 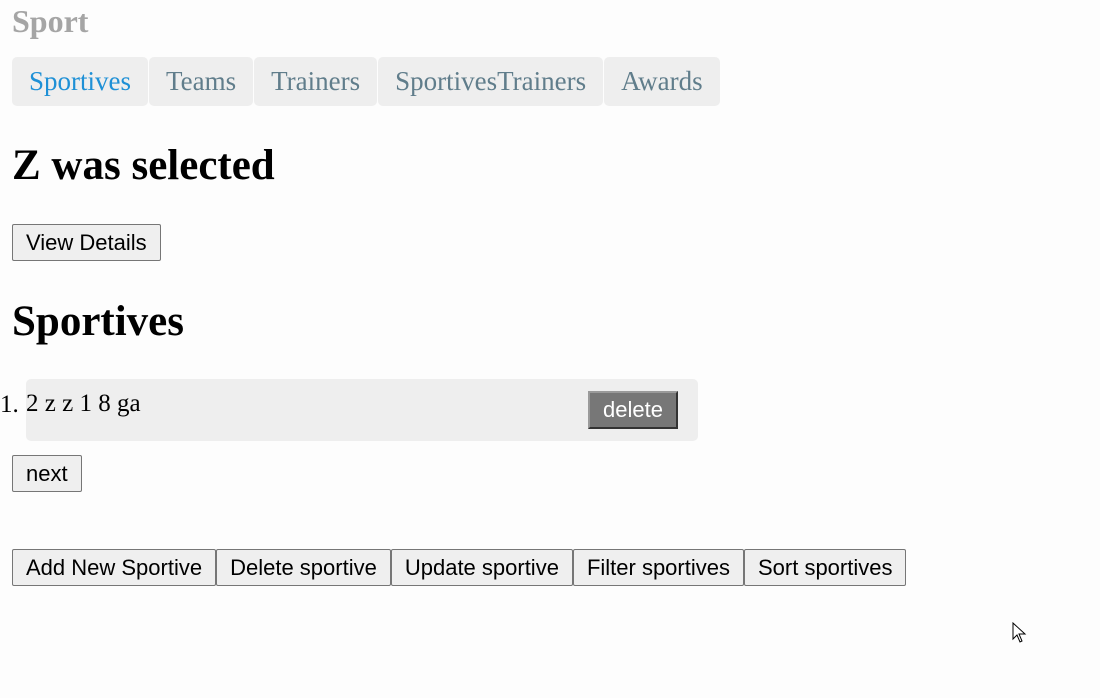 What do you see at coordinates (481, 567) in the screenshot?
I see `update-sportive-button: Update sportive` at bounding box center [481, 567].